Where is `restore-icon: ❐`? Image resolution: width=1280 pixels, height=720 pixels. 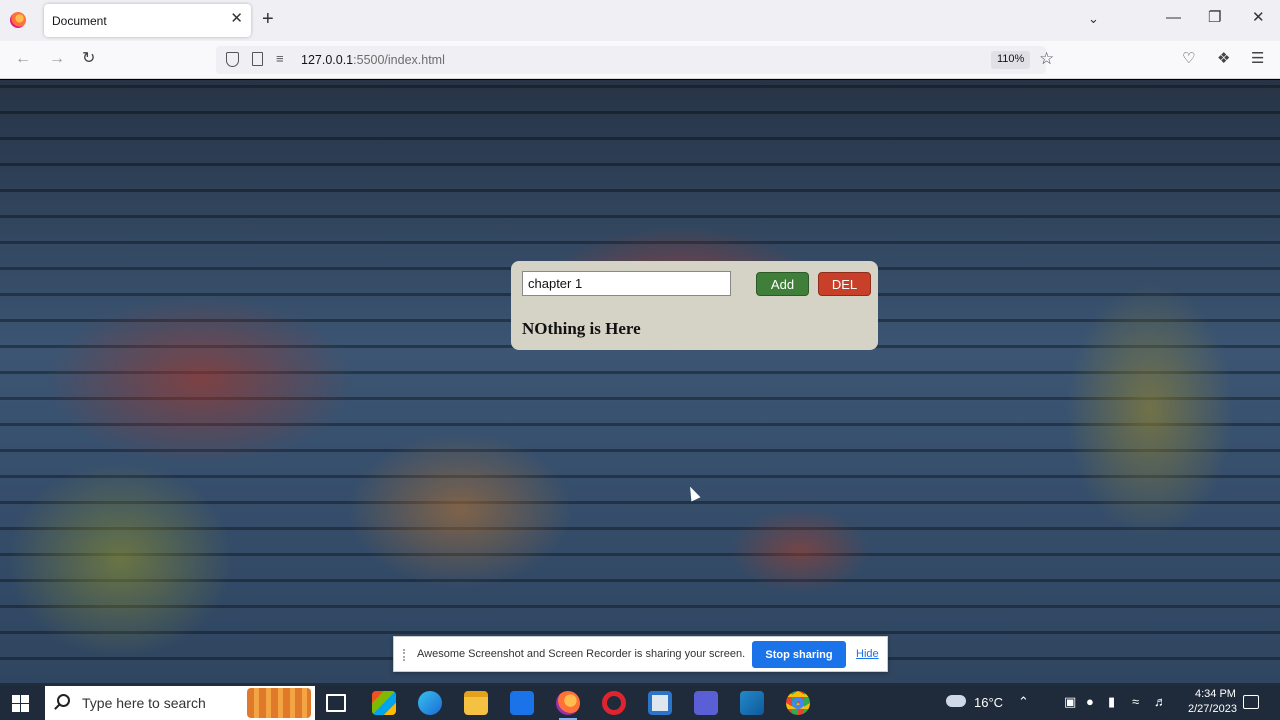
restore-icon: ❐ is located at coordinates (1214, 18).